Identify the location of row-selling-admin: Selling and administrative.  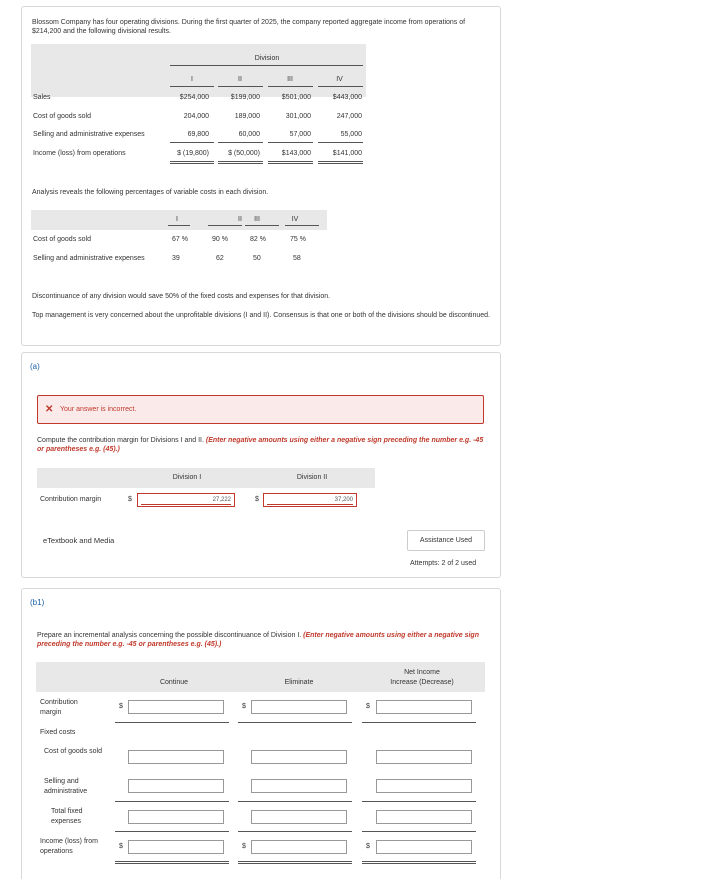
(66, 786).